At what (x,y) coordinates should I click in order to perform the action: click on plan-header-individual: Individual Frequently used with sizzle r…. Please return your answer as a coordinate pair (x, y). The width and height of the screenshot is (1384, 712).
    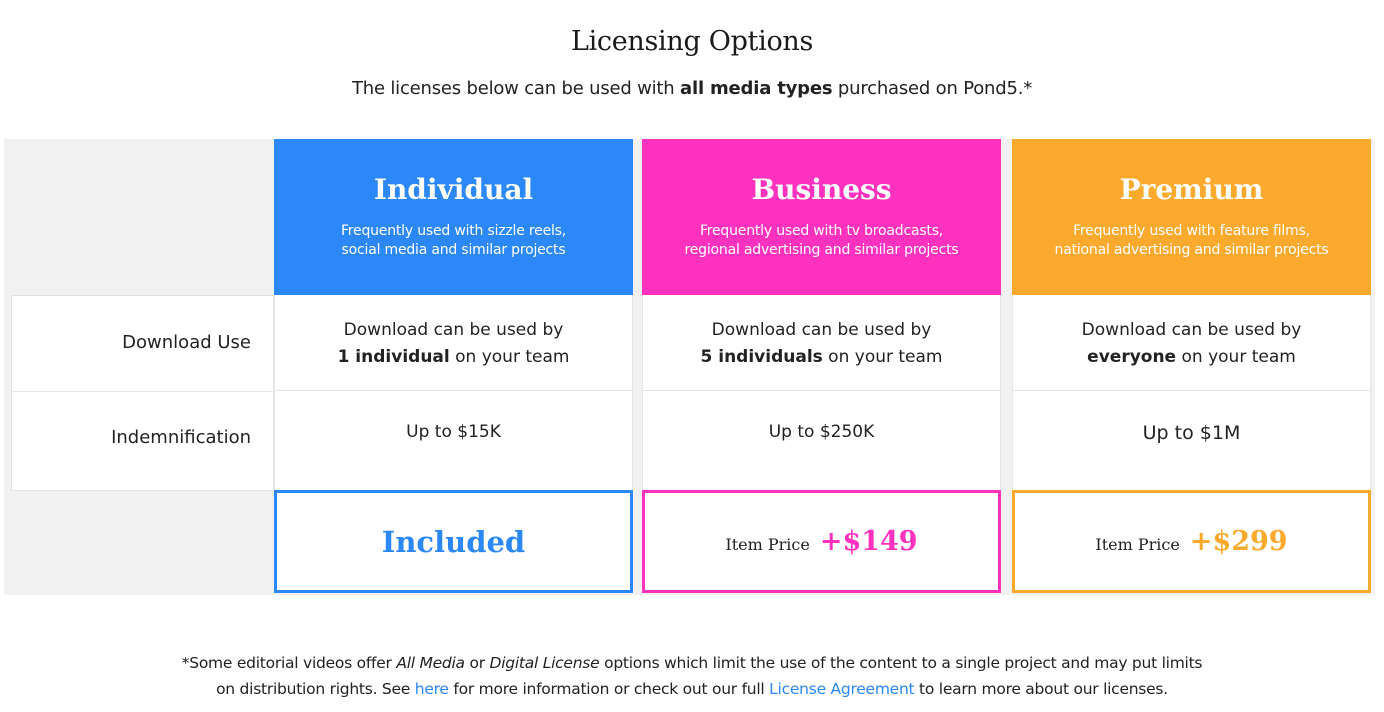
    Looking at the image, I should click on (453, 217).